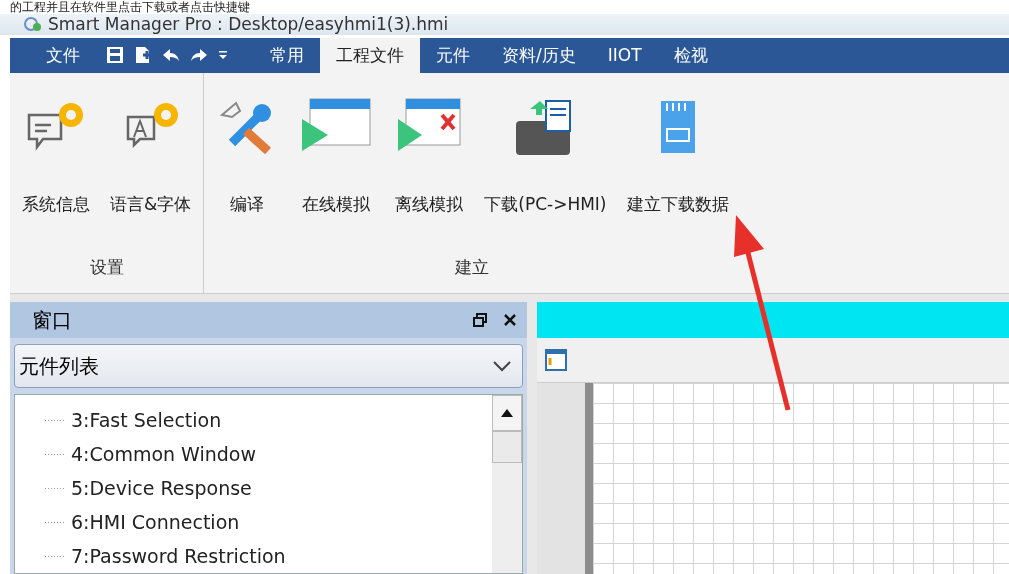 The width and height of the screenshot is (1009, 574). I want to click on ribbon-tab: 元件, so click(453, 55).